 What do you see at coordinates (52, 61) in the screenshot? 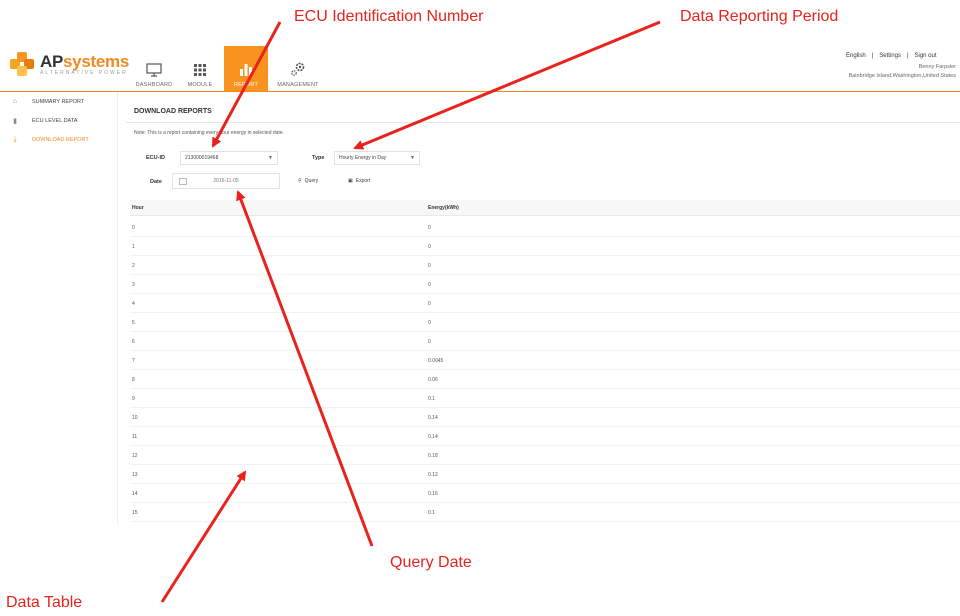
I see `logo-name-ap: AP` at bounding box center [52, 61].